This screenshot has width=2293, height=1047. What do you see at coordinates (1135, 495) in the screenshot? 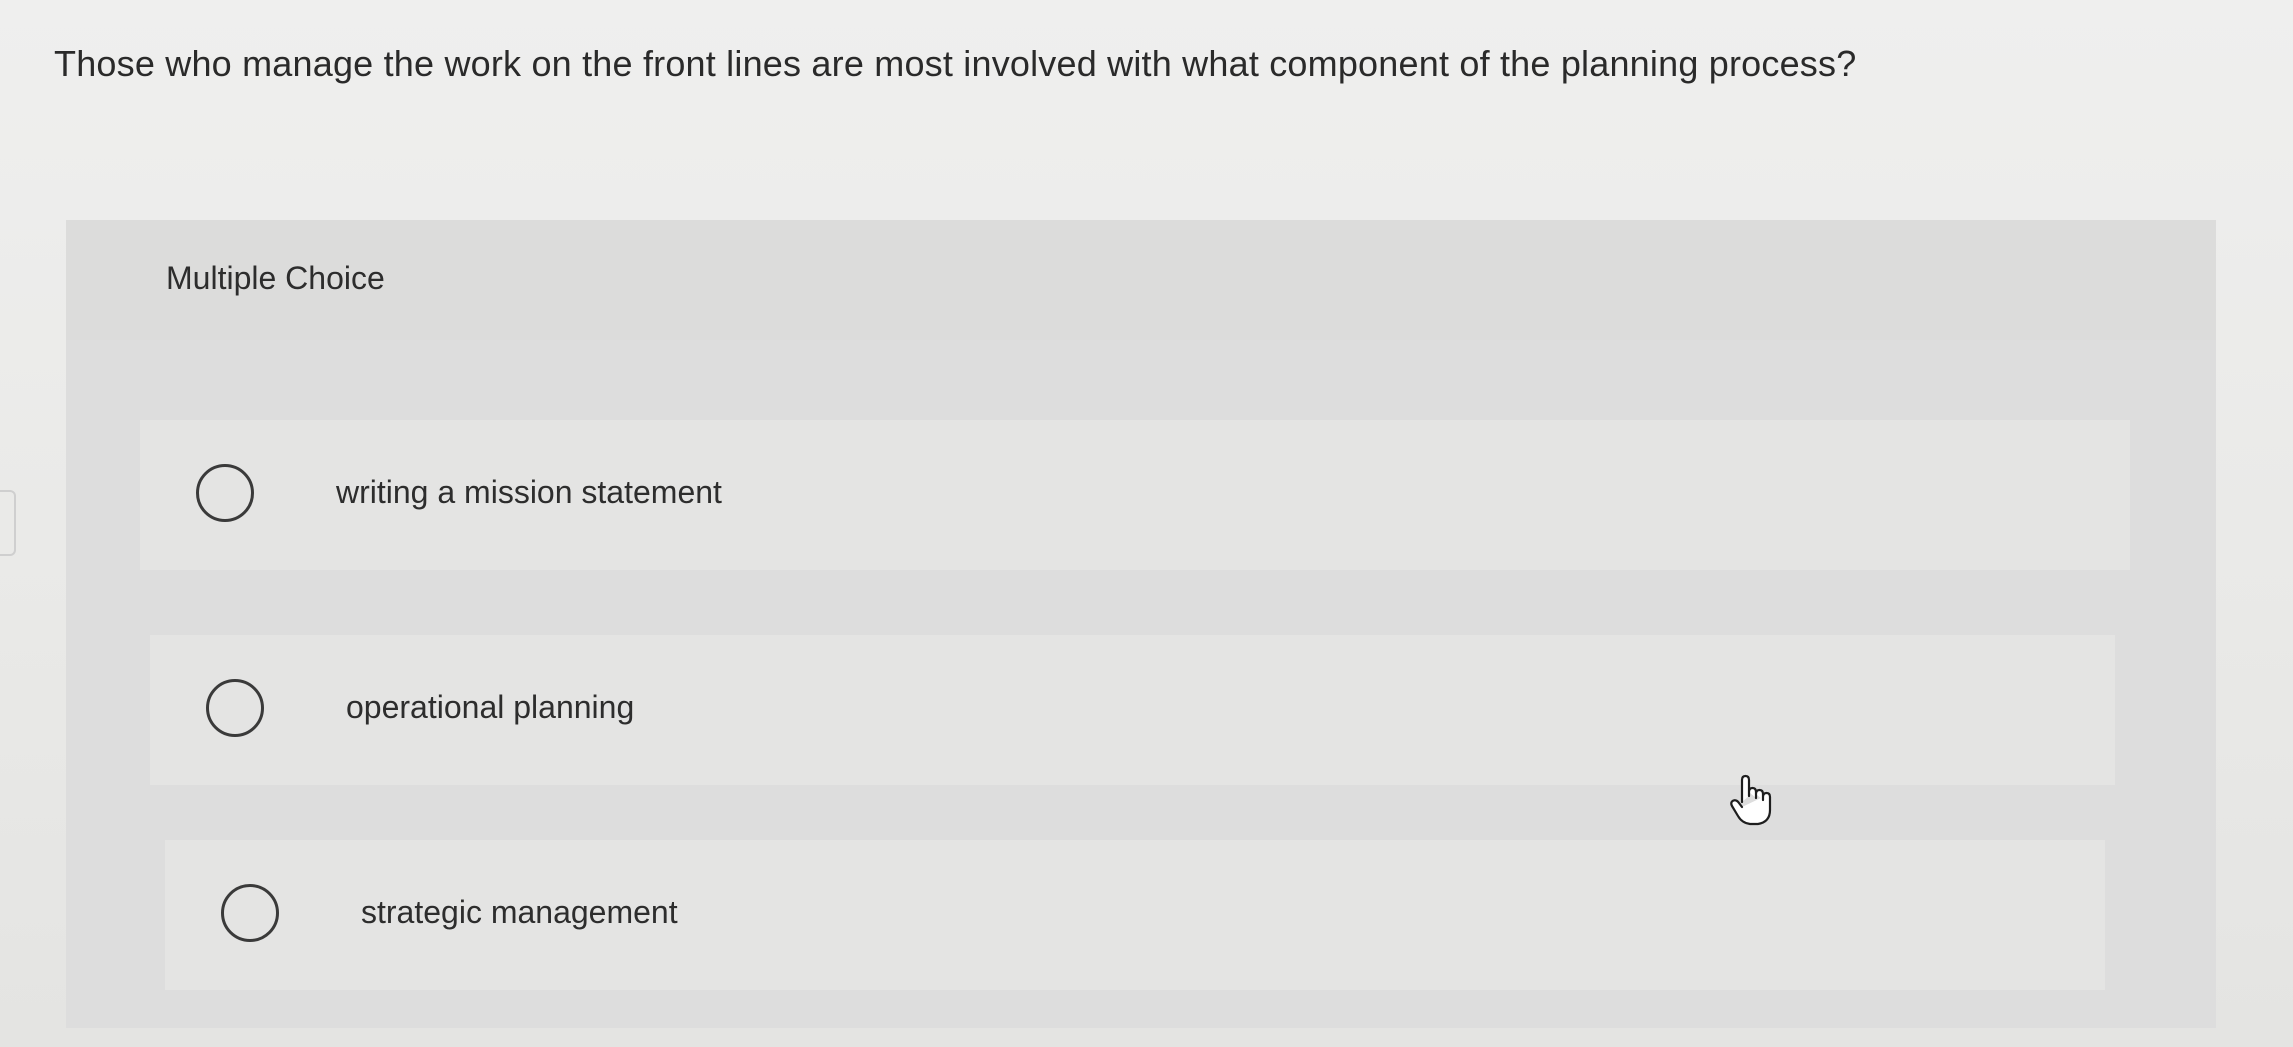
I see `answer-option-1: writing a mission statement` at bounding box center [1135, 495].